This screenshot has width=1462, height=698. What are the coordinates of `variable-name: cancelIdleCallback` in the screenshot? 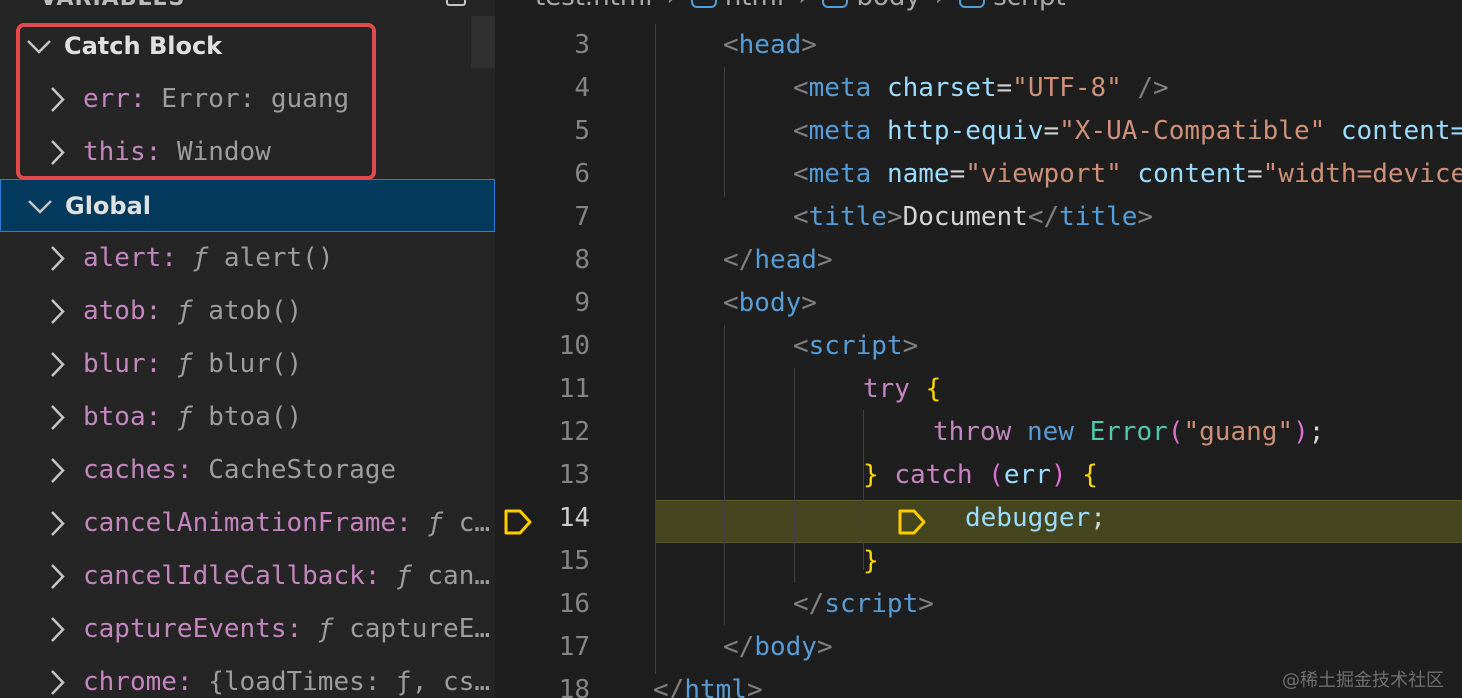 It's located at (224, 576).